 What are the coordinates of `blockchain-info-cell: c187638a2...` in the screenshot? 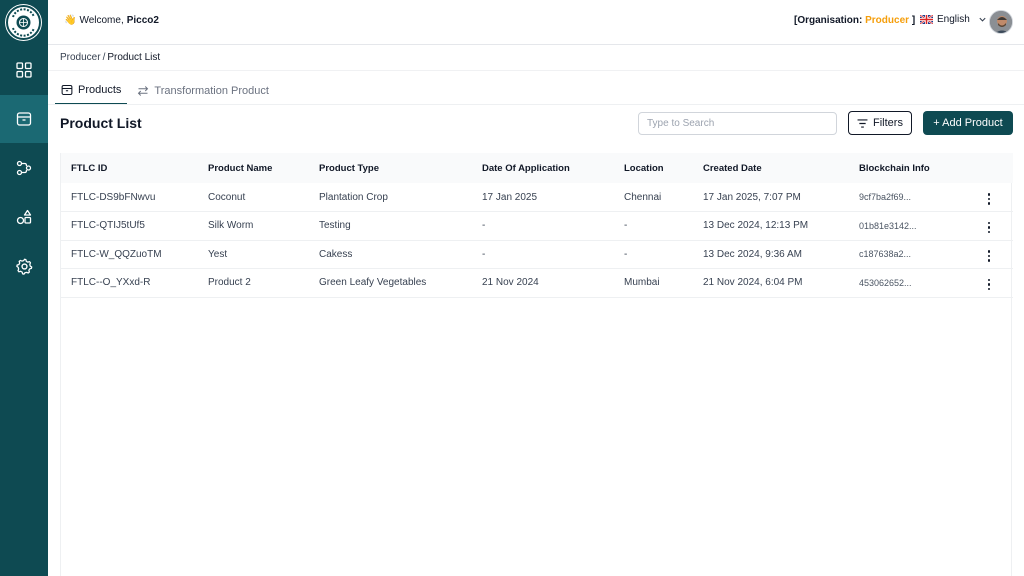 It's located at (885, 254).